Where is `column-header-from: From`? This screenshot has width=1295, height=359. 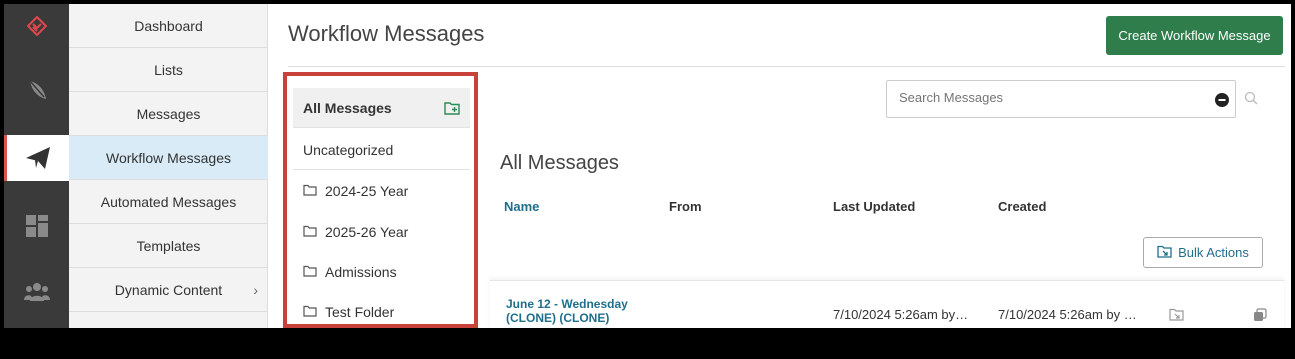
column-header-from: From is located at coordinates (685, 206).